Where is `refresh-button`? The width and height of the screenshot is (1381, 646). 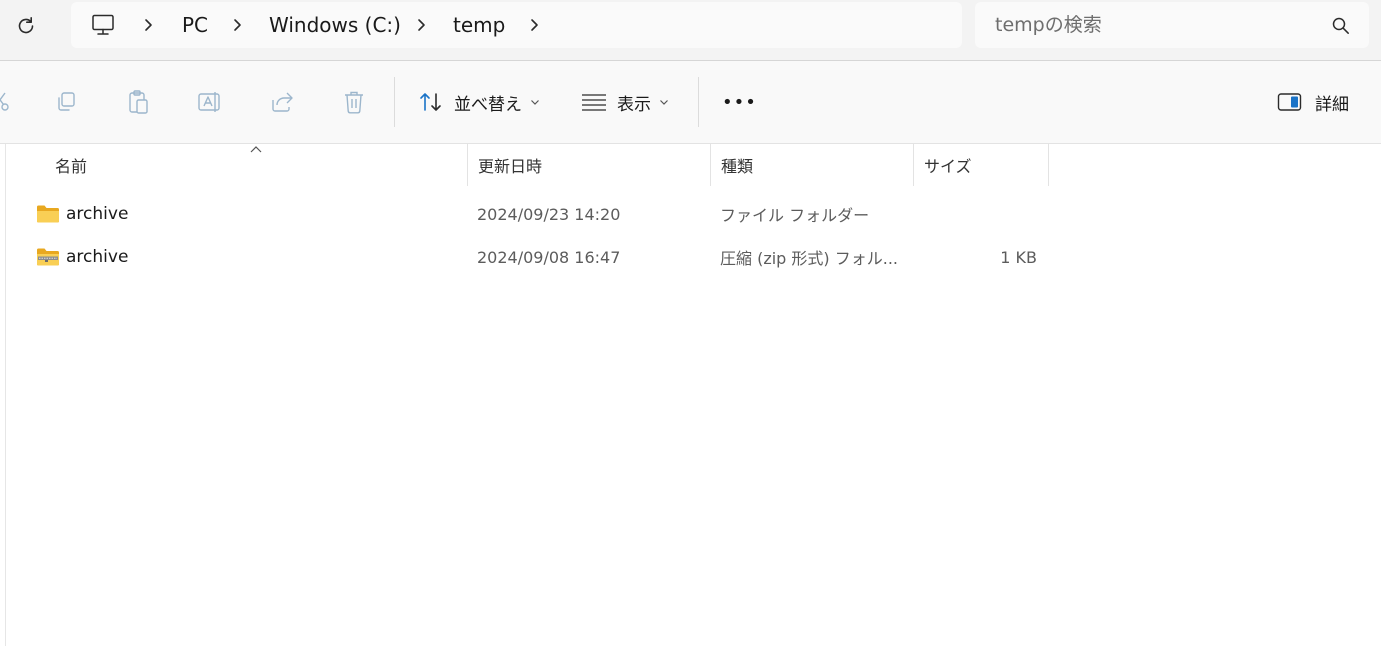
refresh-button is located at coordinates (26, 26).